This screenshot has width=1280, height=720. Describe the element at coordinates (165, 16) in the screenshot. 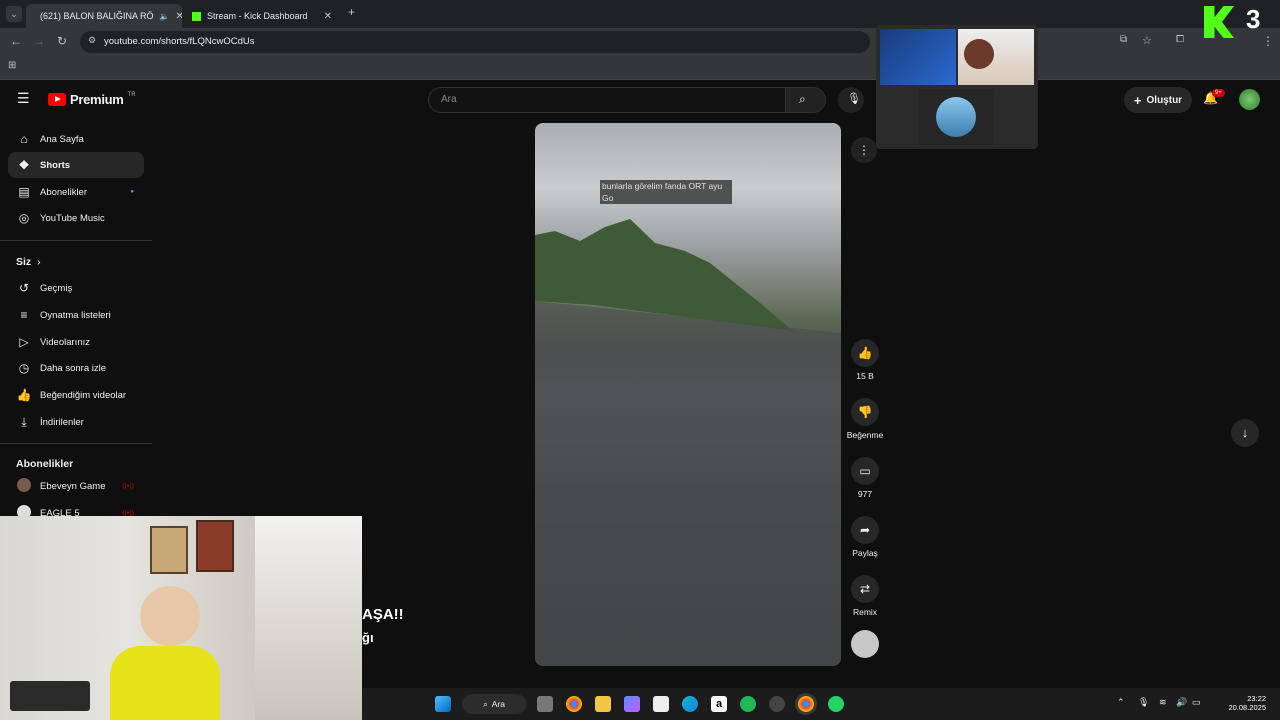

I see `speaker-icon: 🔈` at that location.